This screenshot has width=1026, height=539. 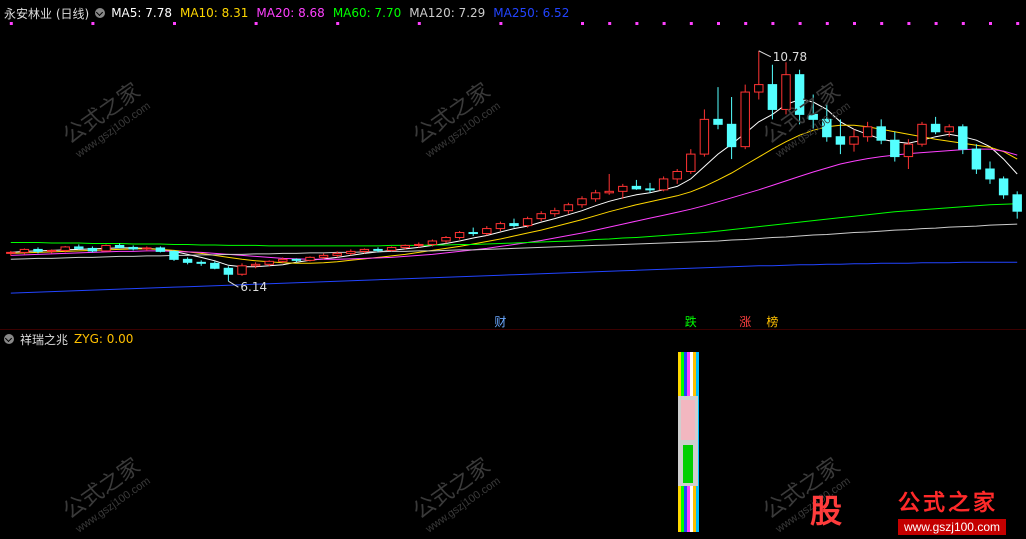 What do you see at coordinates (290, 13) in the screenshot?
I see `ma-legend-item: MA20: 8.68` at bounding box center [290, 13].